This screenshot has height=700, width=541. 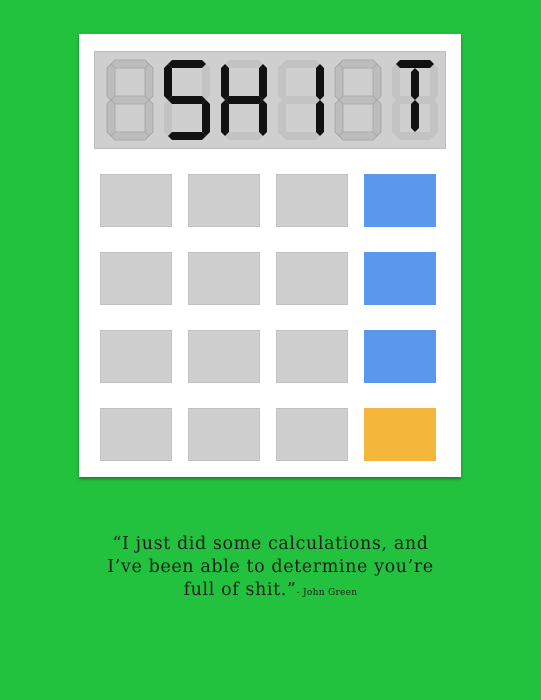 What do you see at coordinates (240, 590) in the screenshot?
I see `quote-line-3-text: full of shit.”` at bounding box center [240, 590].